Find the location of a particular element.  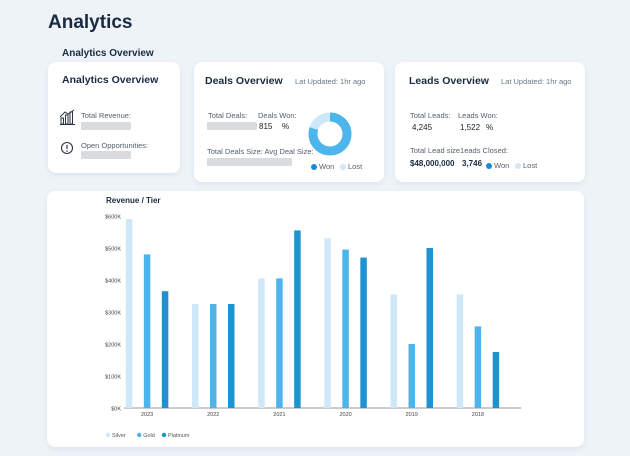

x-tick-label: 2022 is located at coordinates (213, 415).